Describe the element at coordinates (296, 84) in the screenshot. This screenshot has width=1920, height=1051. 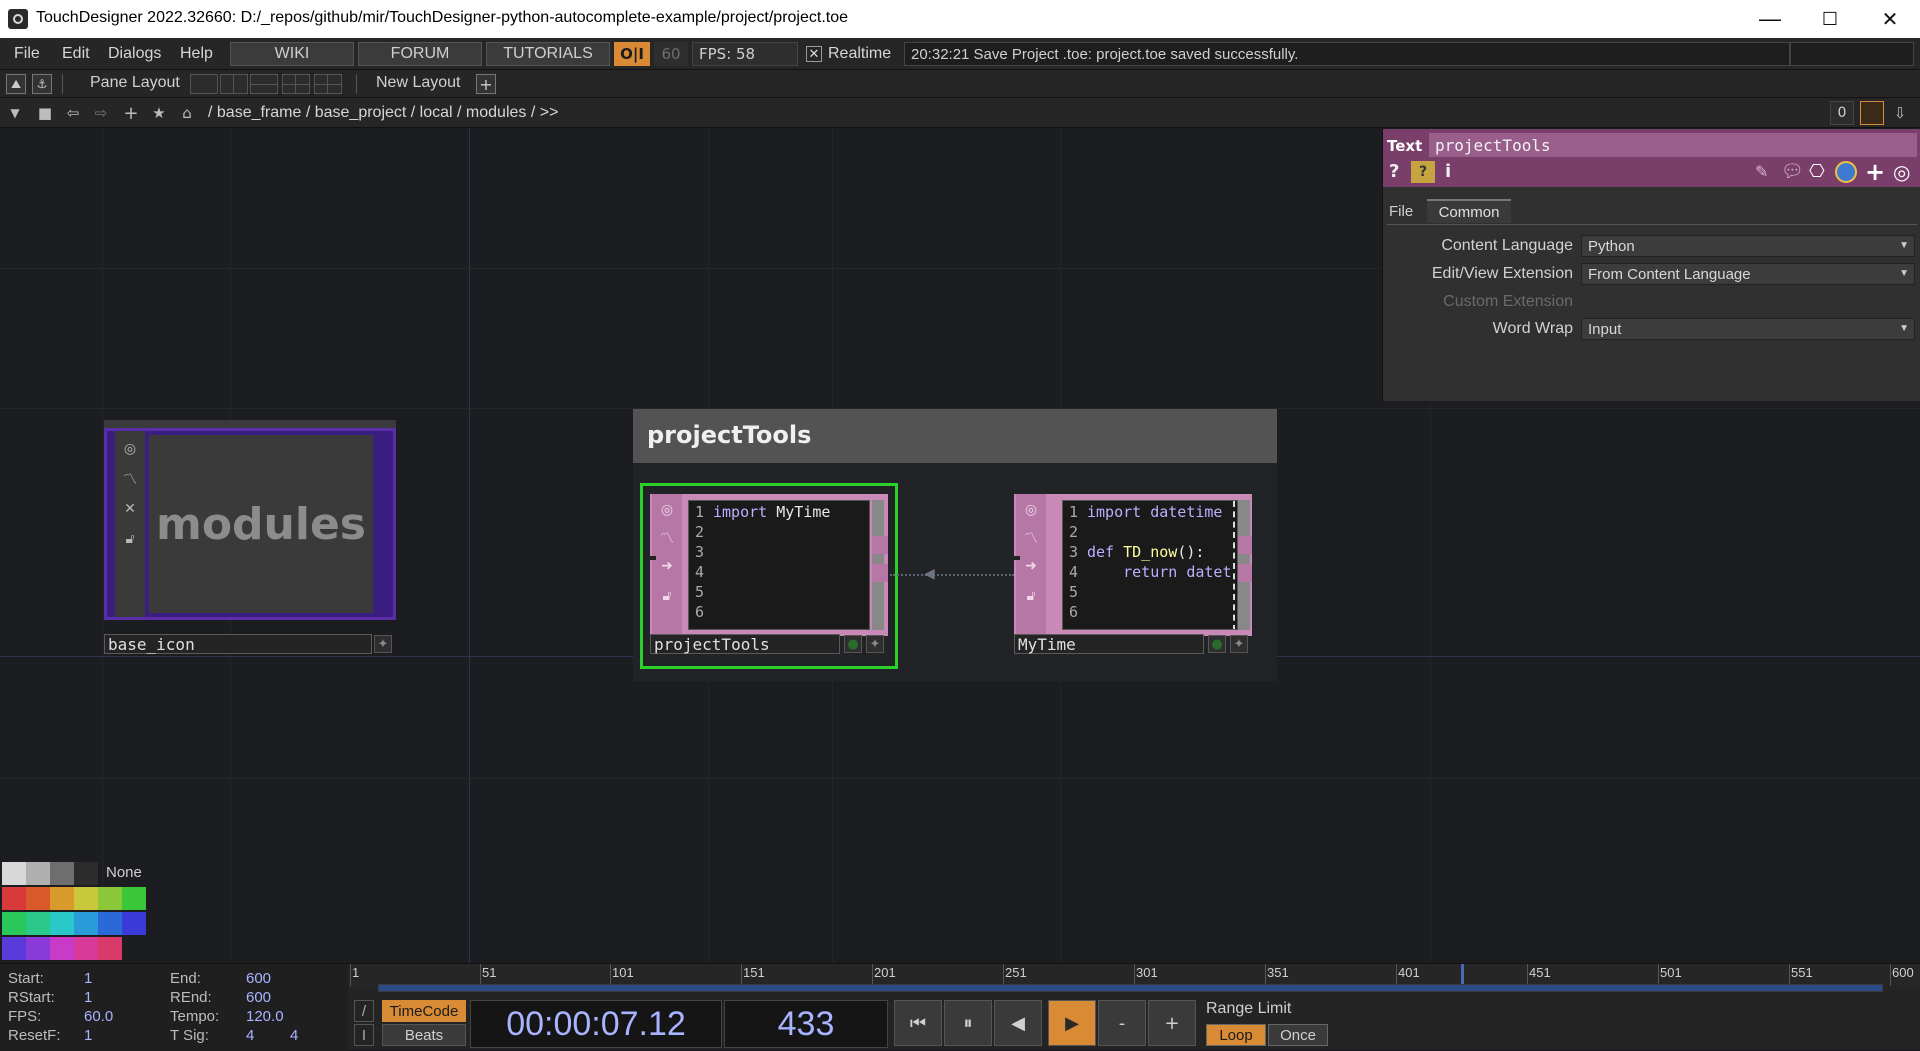
I see `layout-three-pane-button` at that location.